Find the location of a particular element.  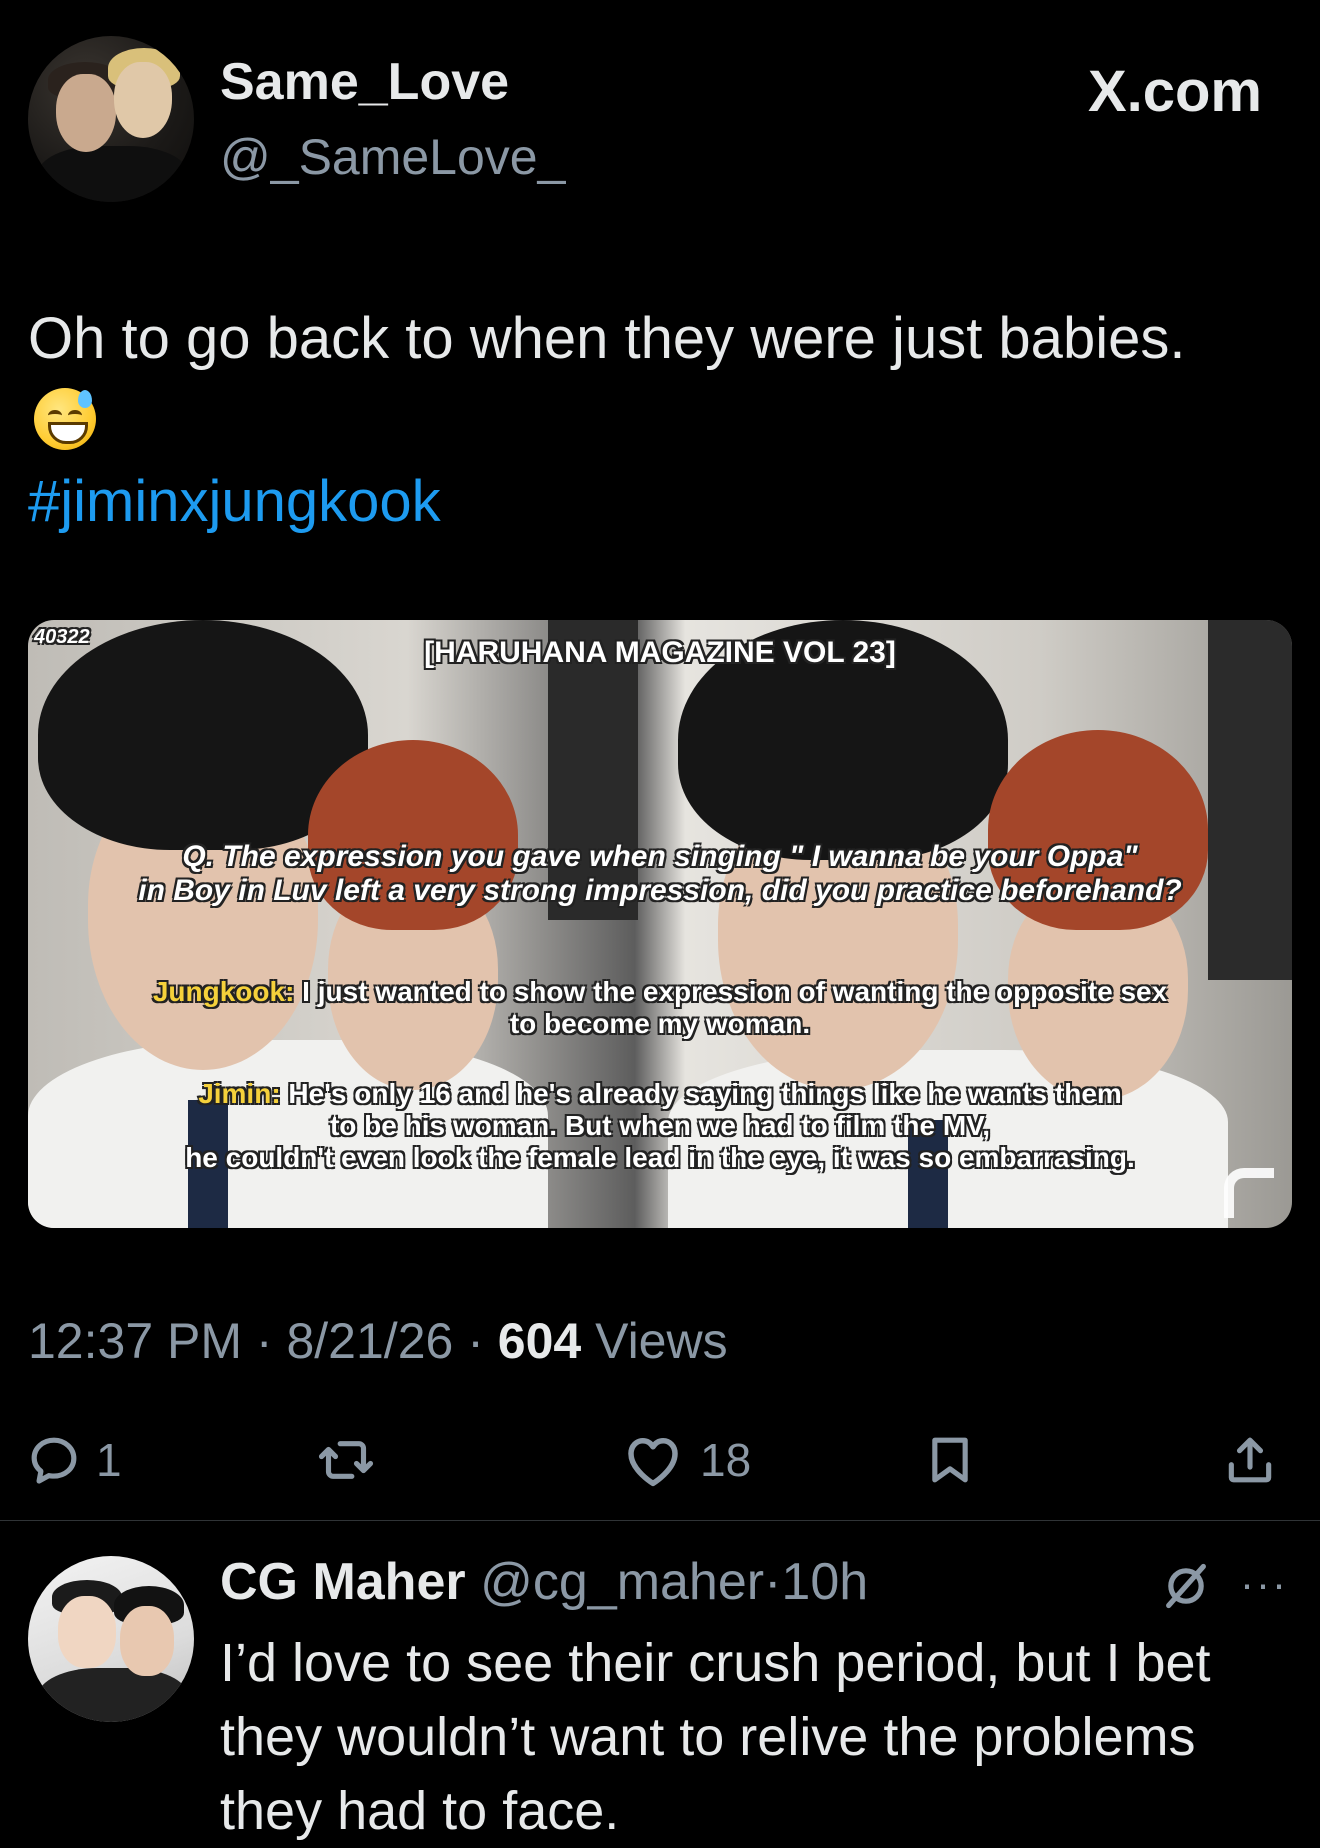

reply-author-handle: @cg_maher is located at coordinates (622, 1582).